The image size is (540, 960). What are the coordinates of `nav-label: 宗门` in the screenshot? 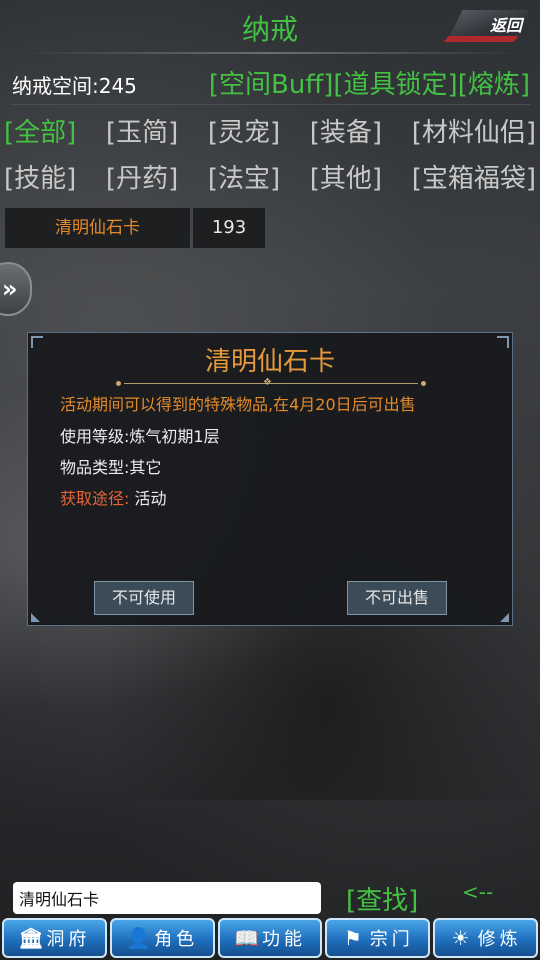 It's located at (391, 939).